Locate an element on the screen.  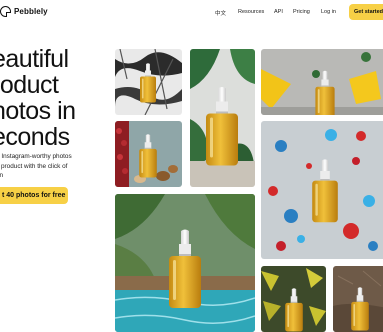
nav-link-pricing: Pricing is located at coordinates (301, 12).